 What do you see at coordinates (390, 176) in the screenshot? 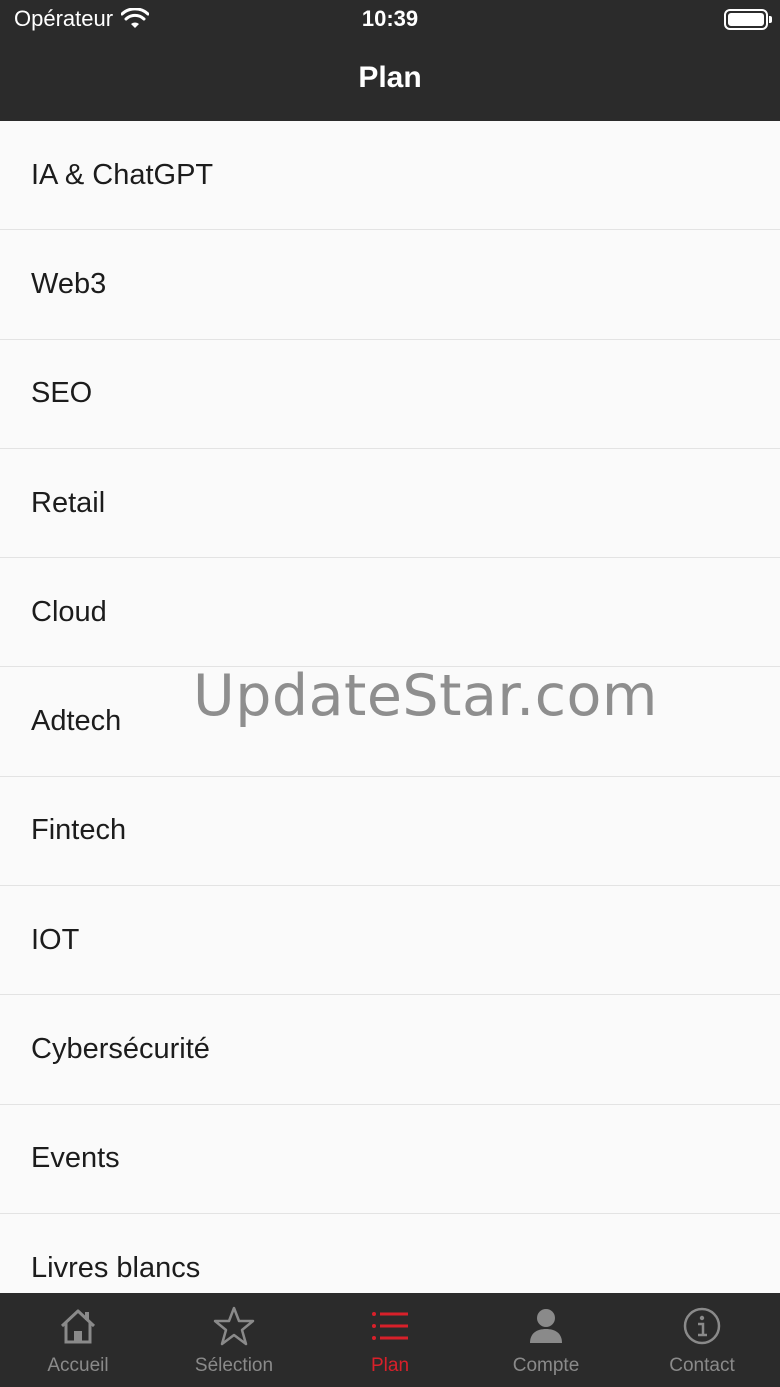
I see `list-item: IA & ChatGPT` at bounding box center [390, 176].